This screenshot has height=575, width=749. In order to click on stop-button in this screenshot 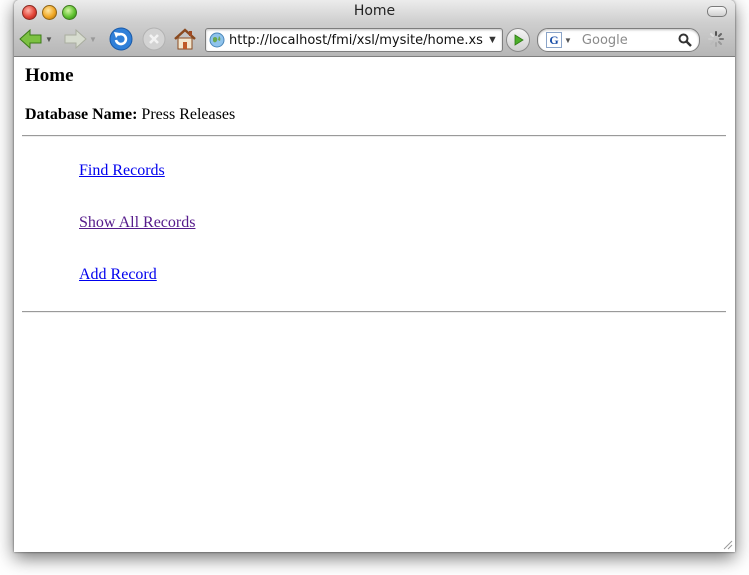, I will do `click(154, 39)`.